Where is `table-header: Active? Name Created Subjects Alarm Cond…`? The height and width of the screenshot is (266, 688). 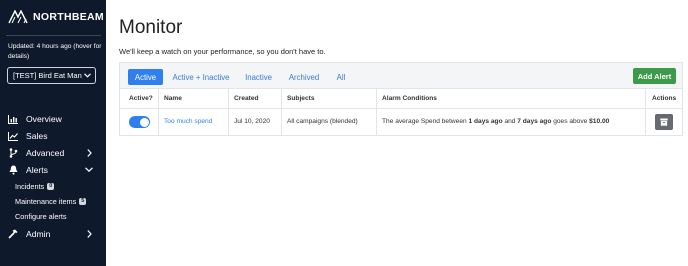 table-header: Active? Name Created Subjects Alarm Cond… is located at coordinates (401, 99).